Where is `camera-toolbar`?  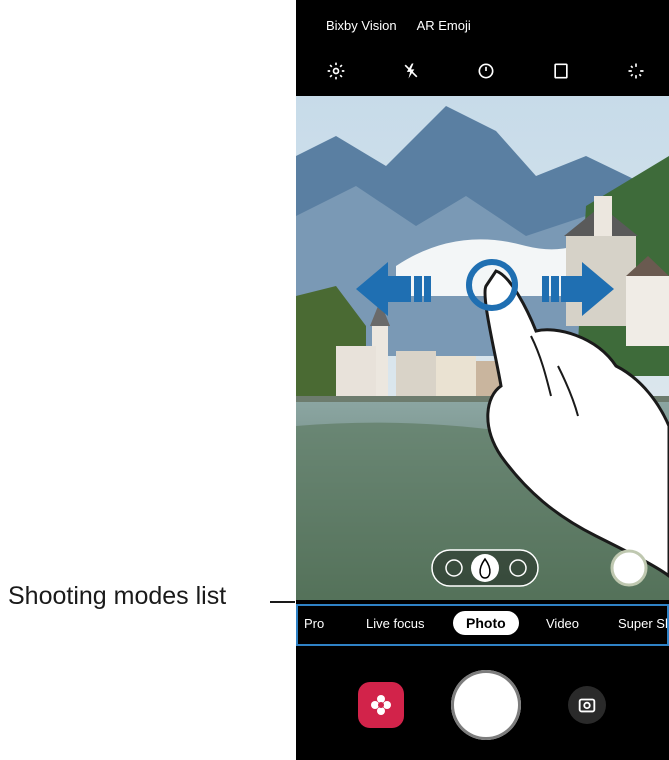
camera-toolbar is located at coordinates (482, 73).